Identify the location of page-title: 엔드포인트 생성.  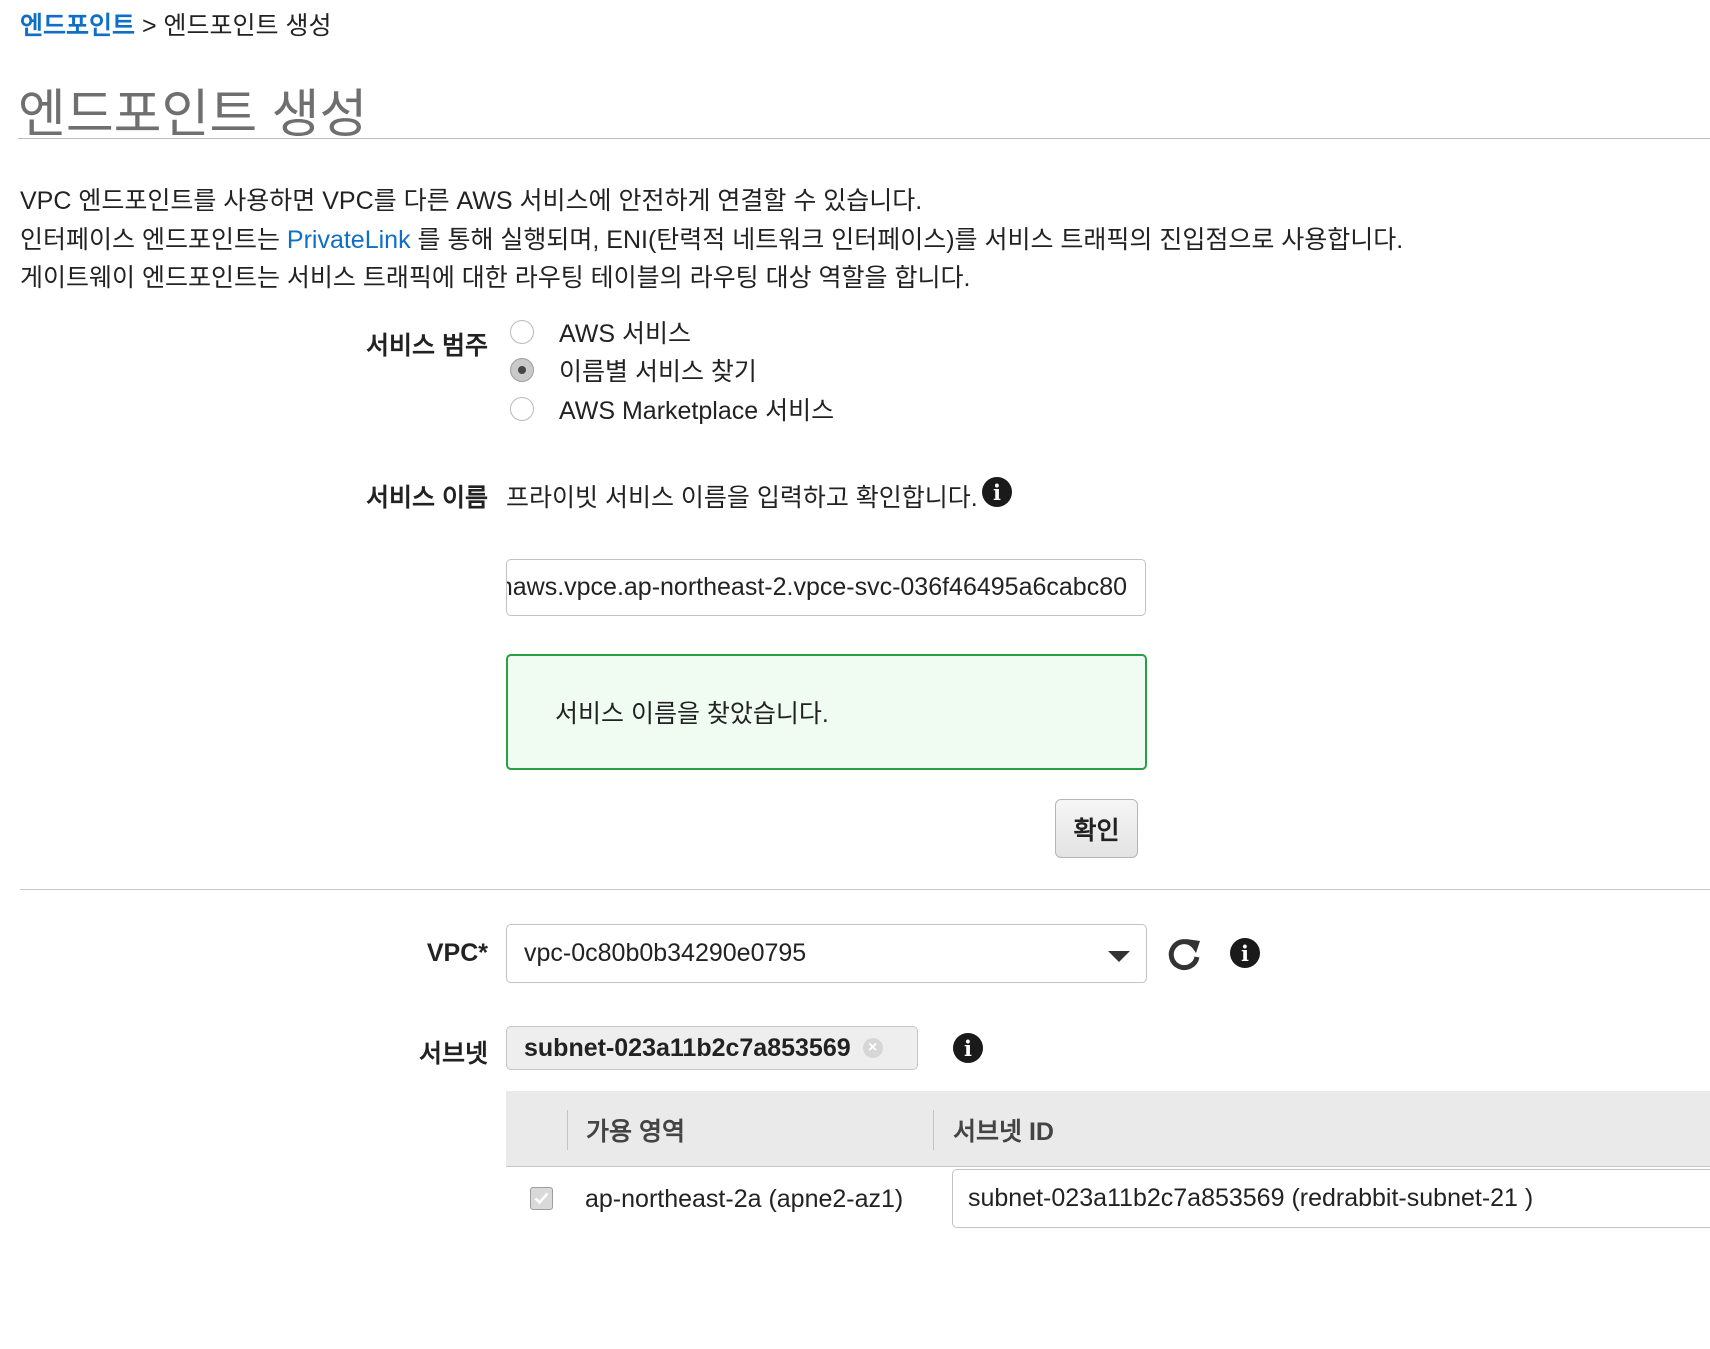
(193, 115).